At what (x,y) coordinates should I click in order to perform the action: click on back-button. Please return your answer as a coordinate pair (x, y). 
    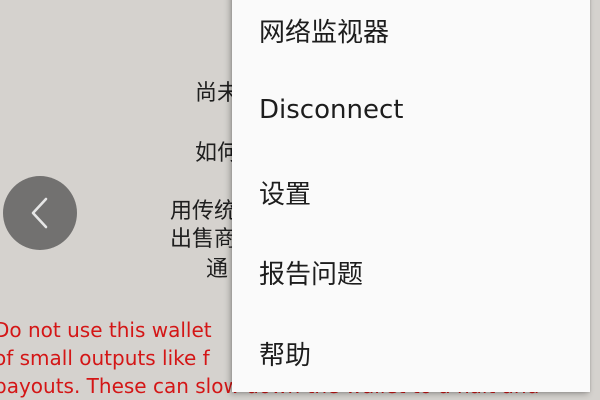
    Looking at the image, I should click on (40, 213).